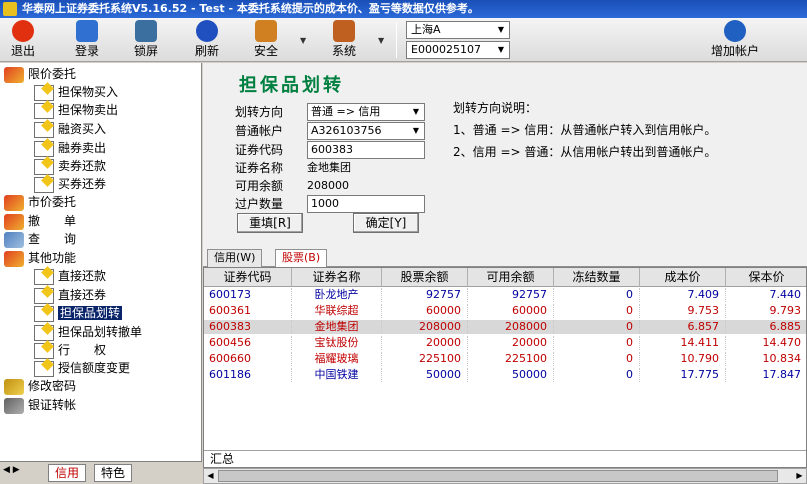 The height and width of the screenshot is (484, 807). I want to click on tree-item-buy-to-return: 买券还券, so click(70, 184).